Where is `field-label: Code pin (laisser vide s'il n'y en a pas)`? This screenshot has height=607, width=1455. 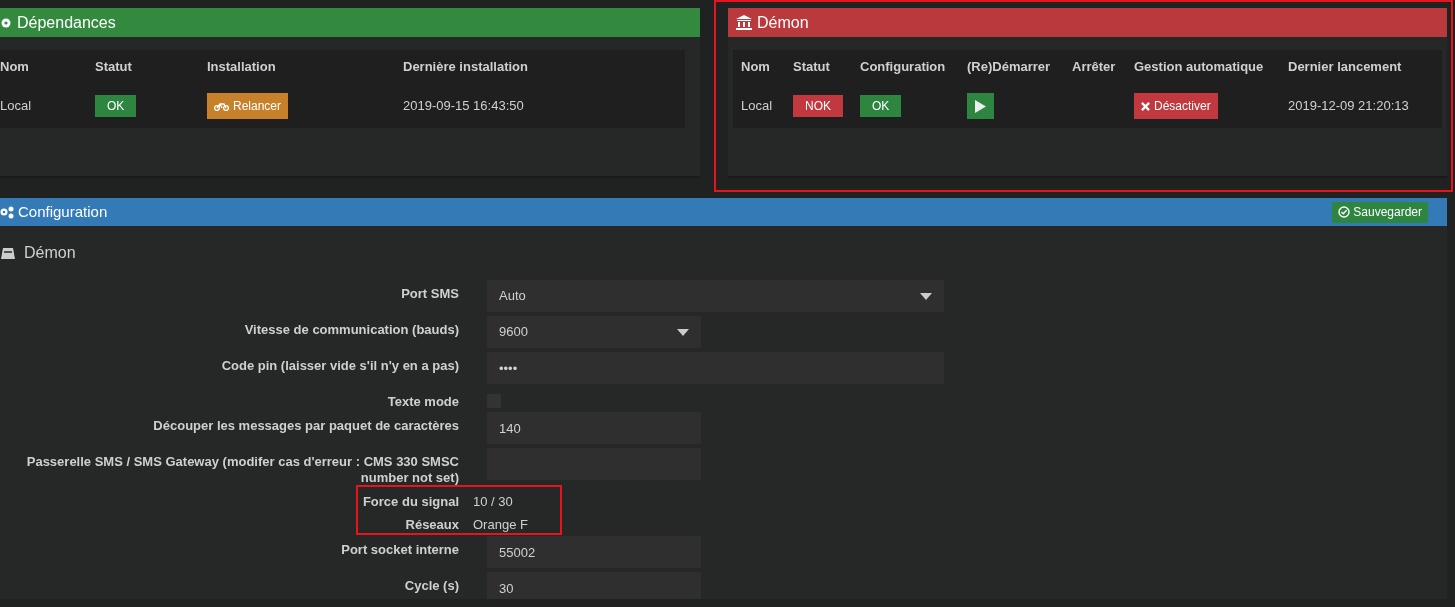
field-label: Code pin (laisser vide s'il n'y en a pas) is located at coordinates (339, 366).